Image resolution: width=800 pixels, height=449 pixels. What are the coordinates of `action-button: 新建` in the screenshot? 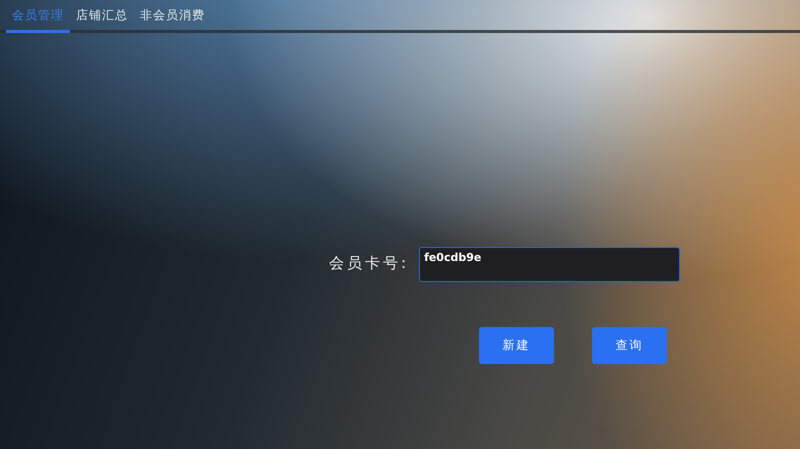 It's located at (516, 345).